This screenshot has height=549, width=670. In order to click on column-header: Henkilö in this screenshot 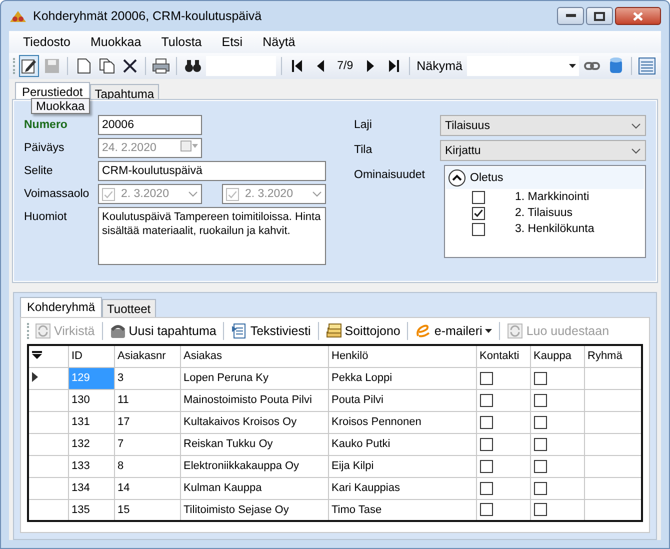, I will do `click(402, 356)`.